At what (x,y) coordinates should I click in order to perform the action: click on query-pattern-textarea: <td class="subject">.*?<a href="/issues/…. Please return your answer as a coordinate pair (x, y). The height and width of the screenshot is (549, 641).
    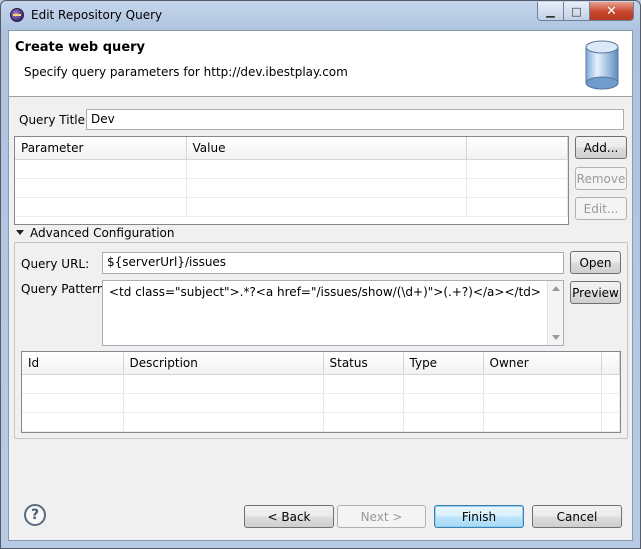
    Looking at the image, I should click on (333, 313).